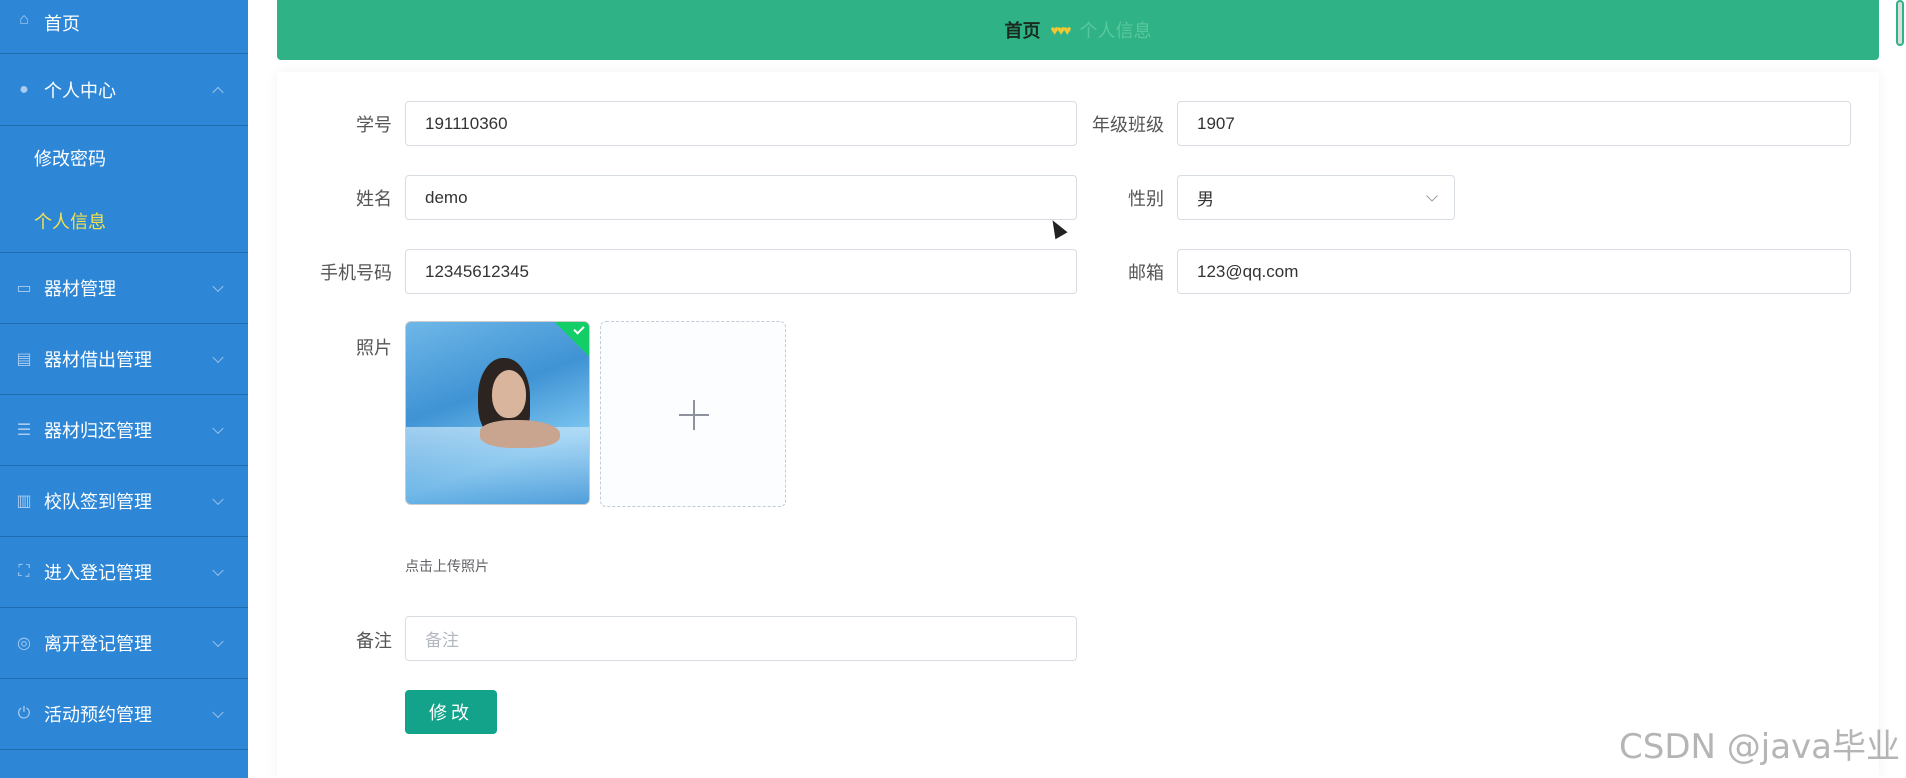  What do you see at coordinates (24, 430) in the screenshot?
I see `sliders-icon: ☰` at bounding box center [24, 430].